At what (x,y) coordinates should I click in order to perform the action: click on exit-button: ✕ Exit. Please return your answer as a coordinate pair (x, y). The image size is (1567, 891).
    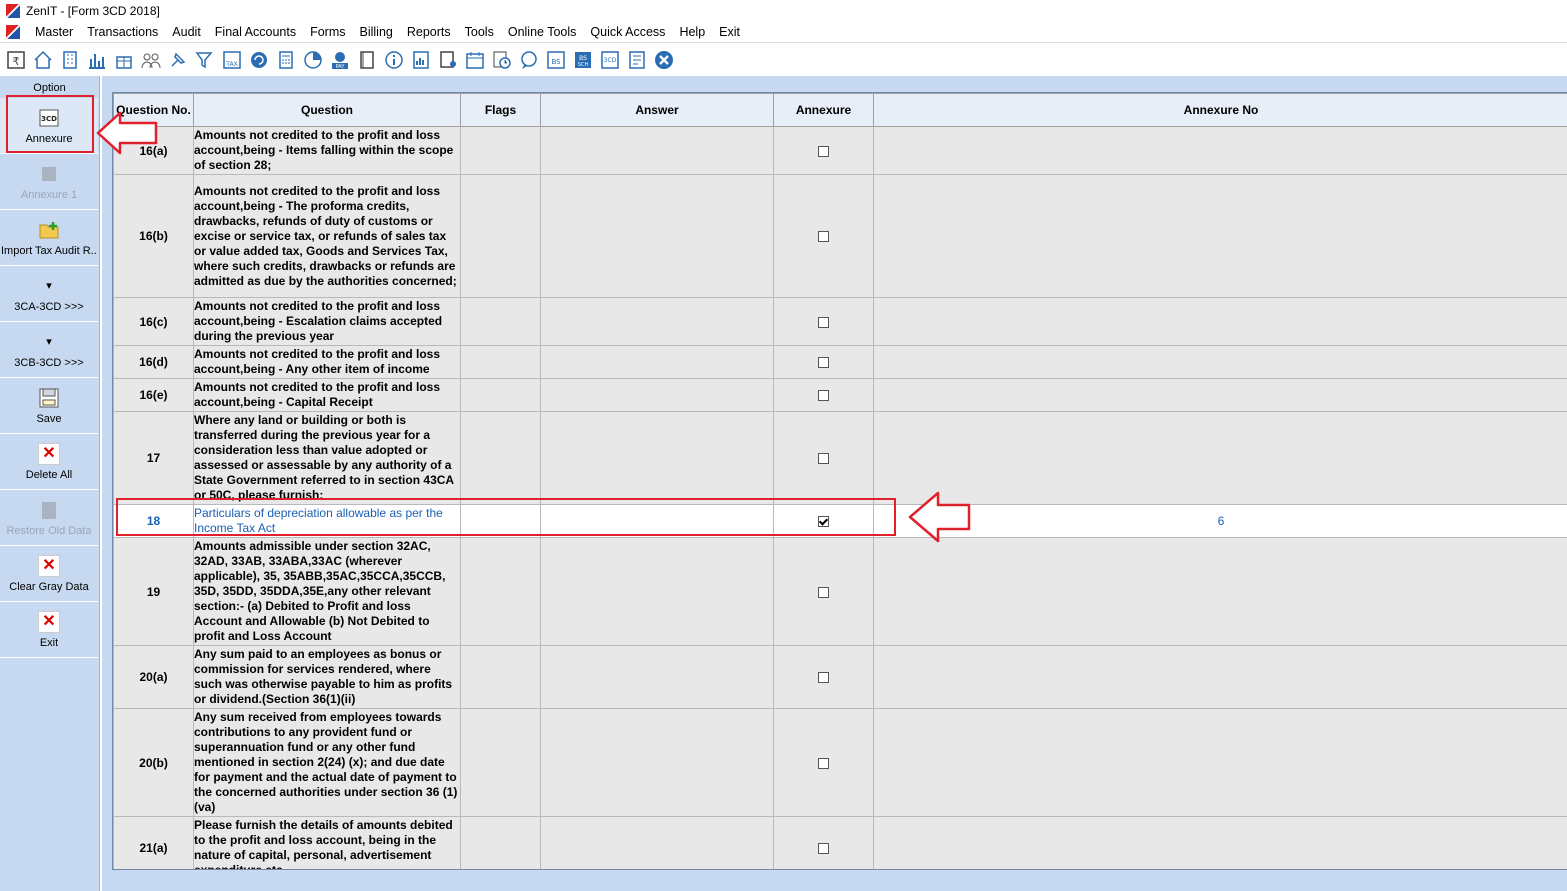
    Looking at the image, I should click on (49, 630).